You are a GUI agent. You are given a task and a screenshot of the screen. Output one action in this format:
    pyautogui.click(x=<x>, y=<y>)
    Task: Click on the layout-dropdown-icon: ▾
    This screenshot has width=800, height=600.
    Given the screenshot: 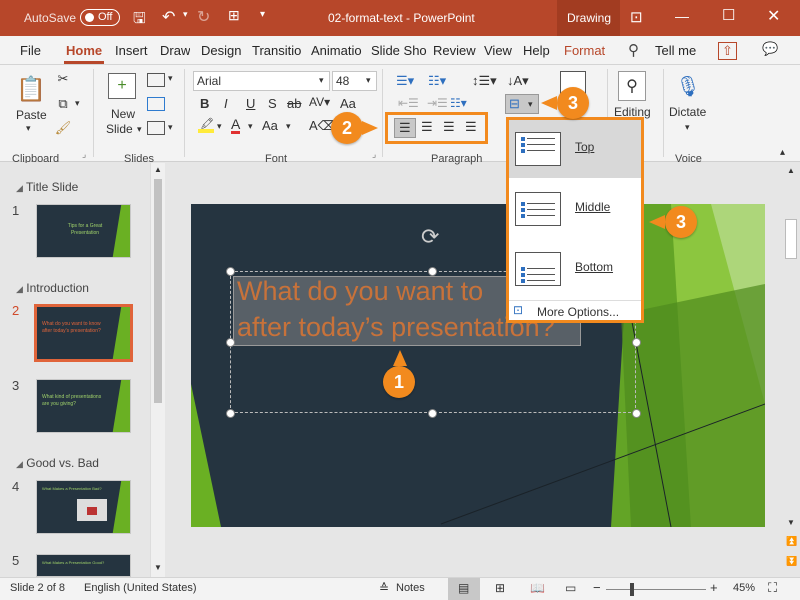 What is the action you would take?
    pyautogui.click(x=170, y=78)
    